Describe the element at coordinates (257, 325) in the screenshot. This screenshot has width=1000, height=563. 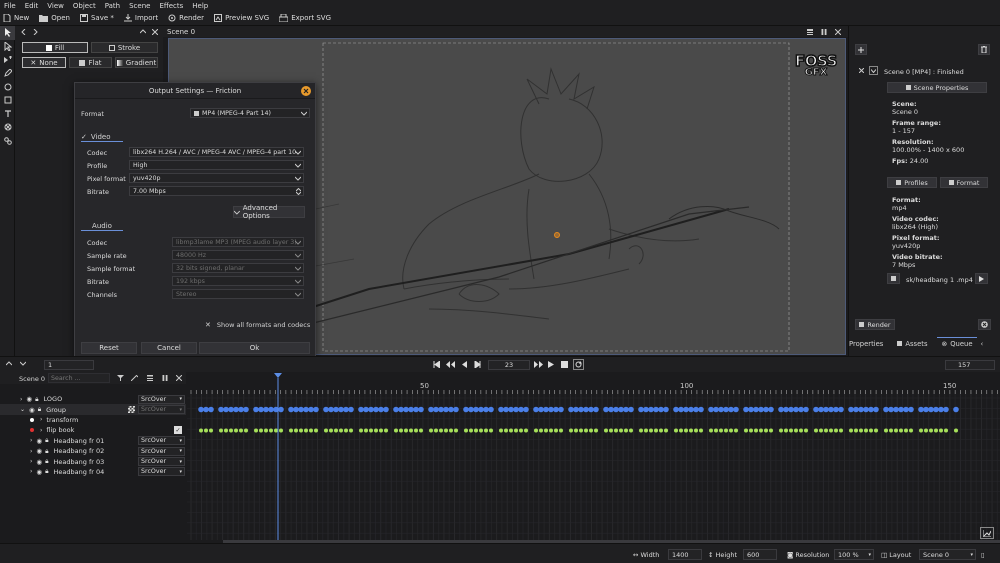
I see `show-all-formats-checkbox: ✕ Show all formats and codecs` at that location.